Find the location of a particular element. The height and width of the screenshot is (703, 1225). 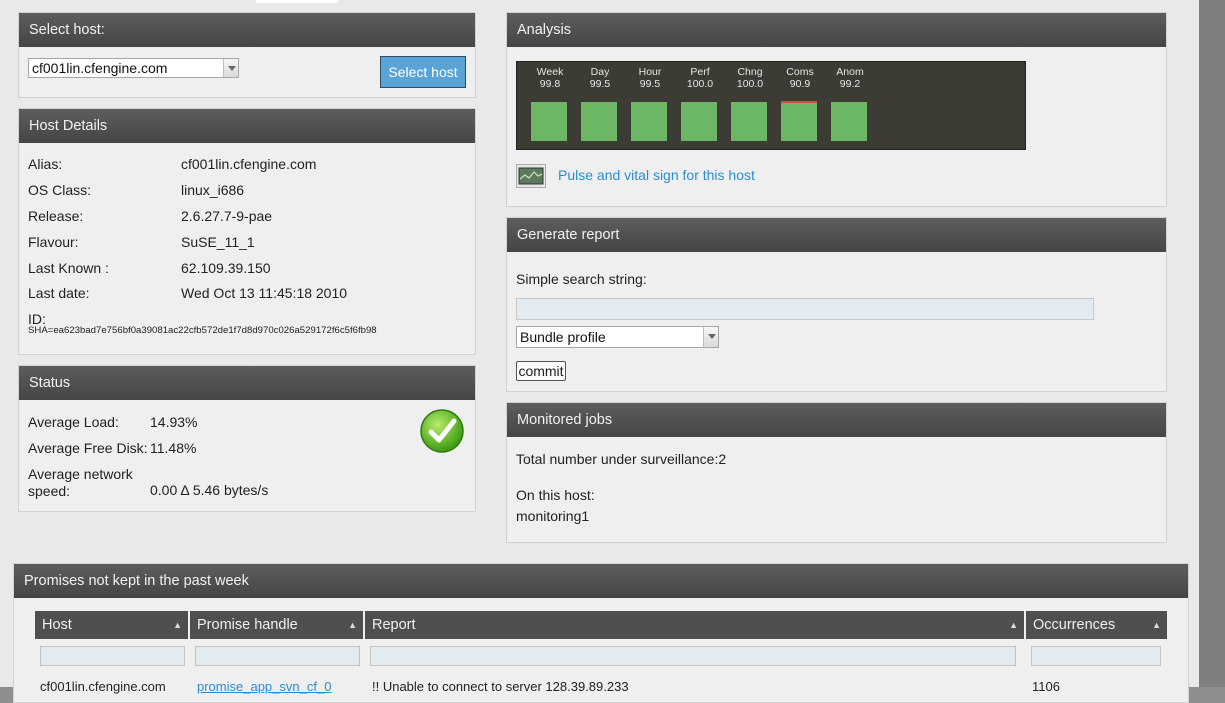

filter-handle-input is located at coordinates (277, 656).